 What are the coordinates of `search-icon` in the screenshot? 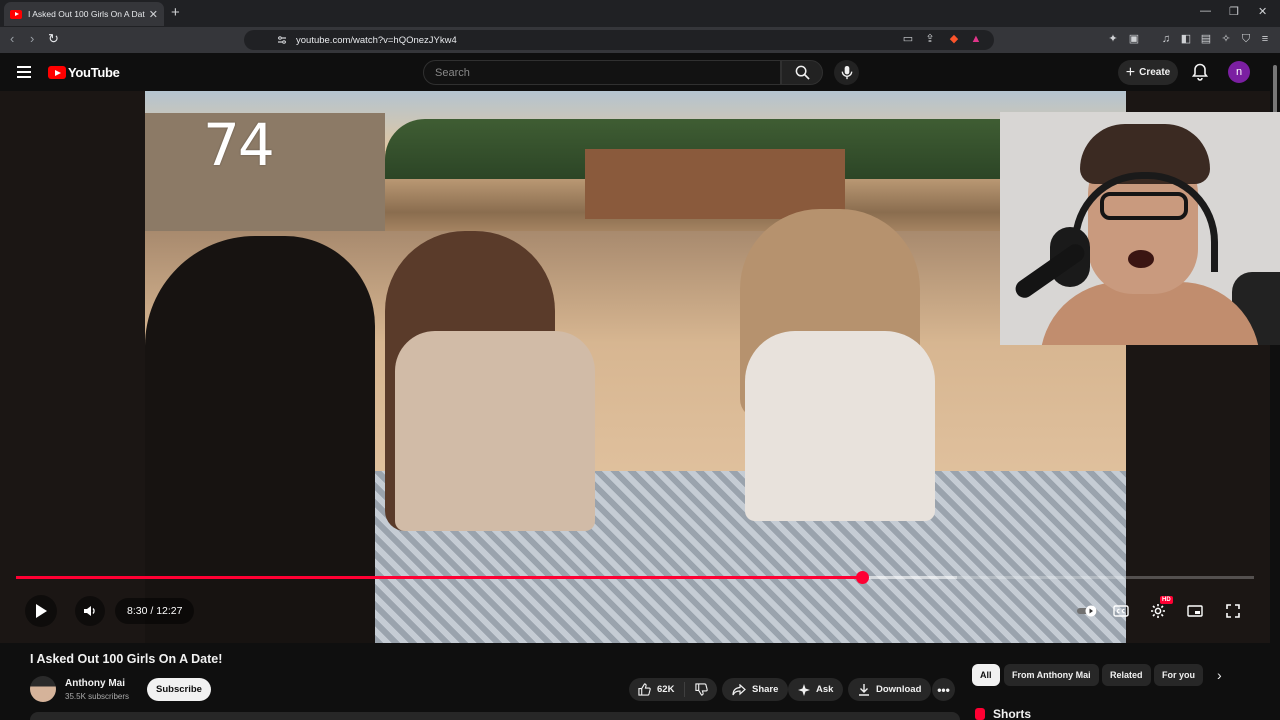 It's located at (802, 72).